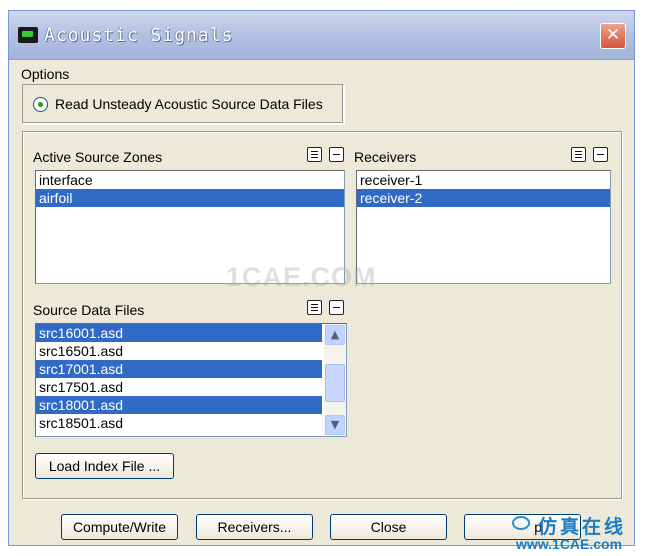  I want to click on brand-name: 仿真在线, so click(582, 527).